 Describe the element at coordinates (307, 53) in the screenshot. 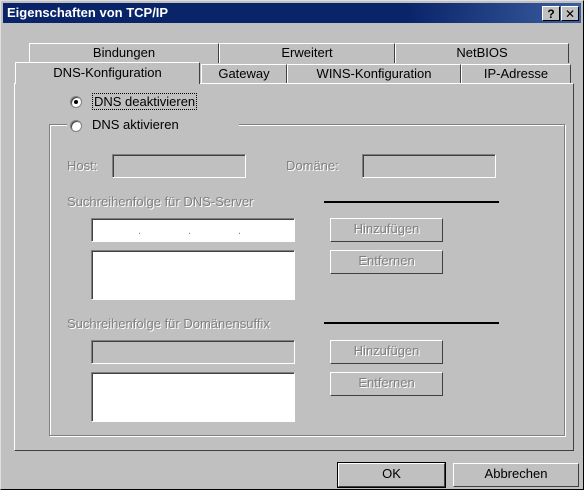

I see `tab-erweitert: Erweitert` at that location.